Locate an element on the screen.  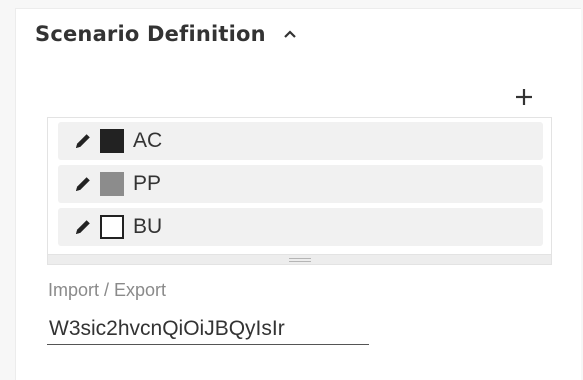
scenario-label: AC is located at coordinates (148, 140).